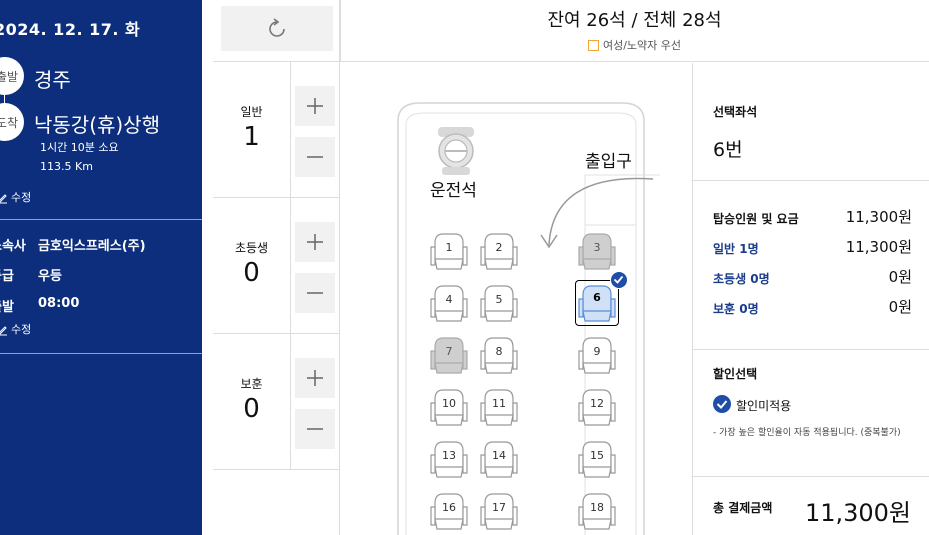  I want to click on seat-12: 12, so click(597, 407).